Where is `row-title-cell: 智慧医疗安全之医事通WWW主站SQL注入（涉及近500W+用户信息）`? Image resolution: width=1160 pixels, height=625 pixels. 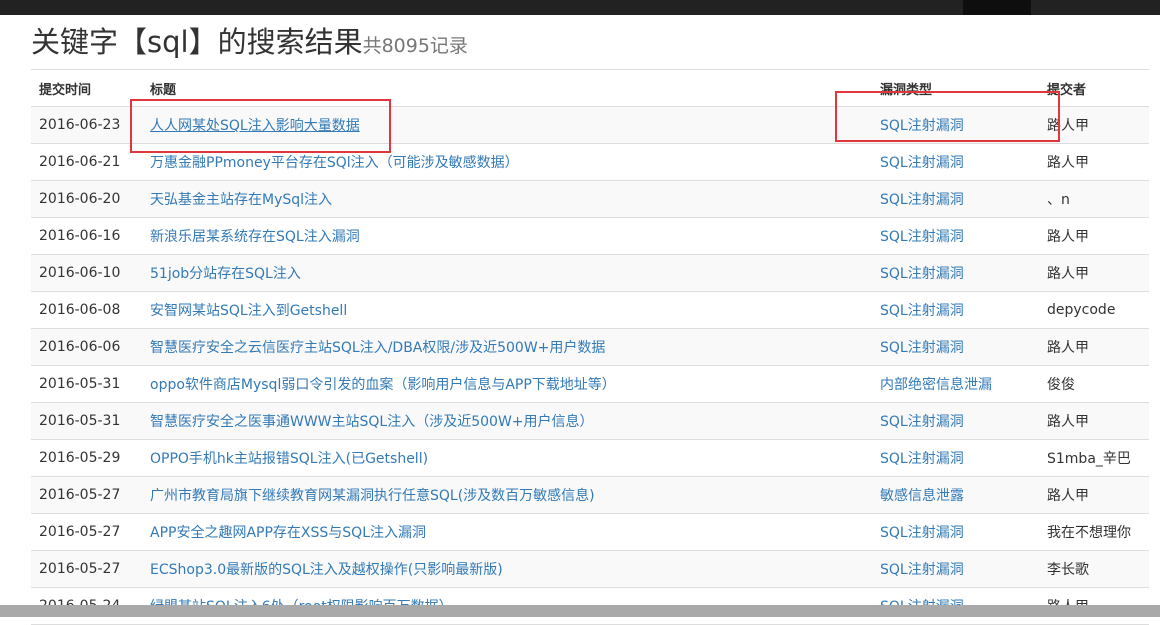 row-title-cell: 智慧医疗安全之医事通WWW主站SQL注入（涉及近500W+用户信息） is located at coordinates (507, 421).